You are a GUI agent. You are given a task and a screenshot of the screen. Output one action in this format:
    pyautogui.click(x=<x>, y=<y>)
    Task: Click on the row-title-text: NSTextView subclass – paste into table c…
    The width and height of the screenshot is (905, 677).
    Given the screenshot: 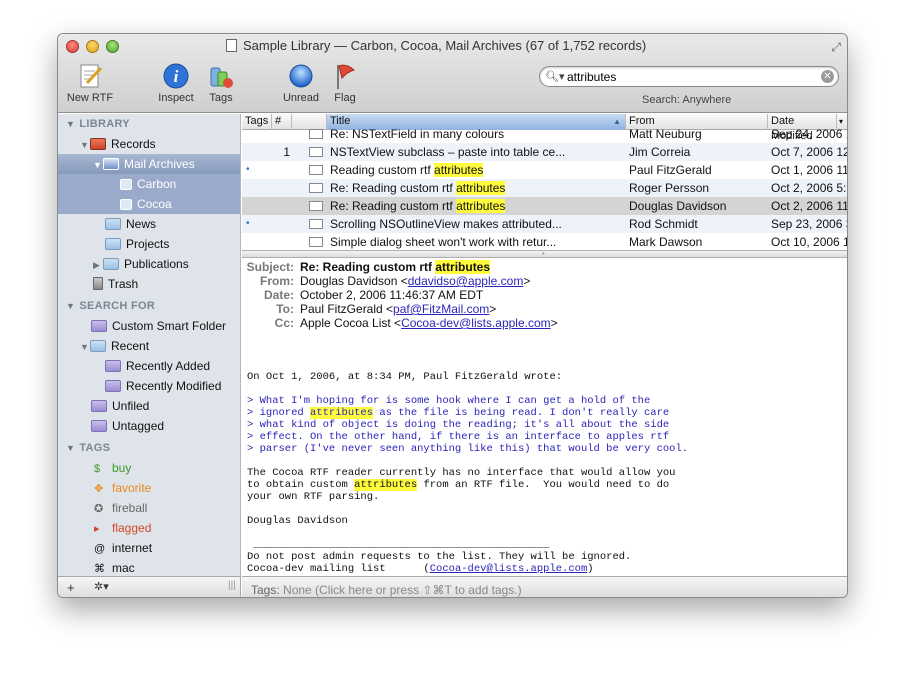 What is the action you would take?
    pyautogui.click(x=448, y=152)
    